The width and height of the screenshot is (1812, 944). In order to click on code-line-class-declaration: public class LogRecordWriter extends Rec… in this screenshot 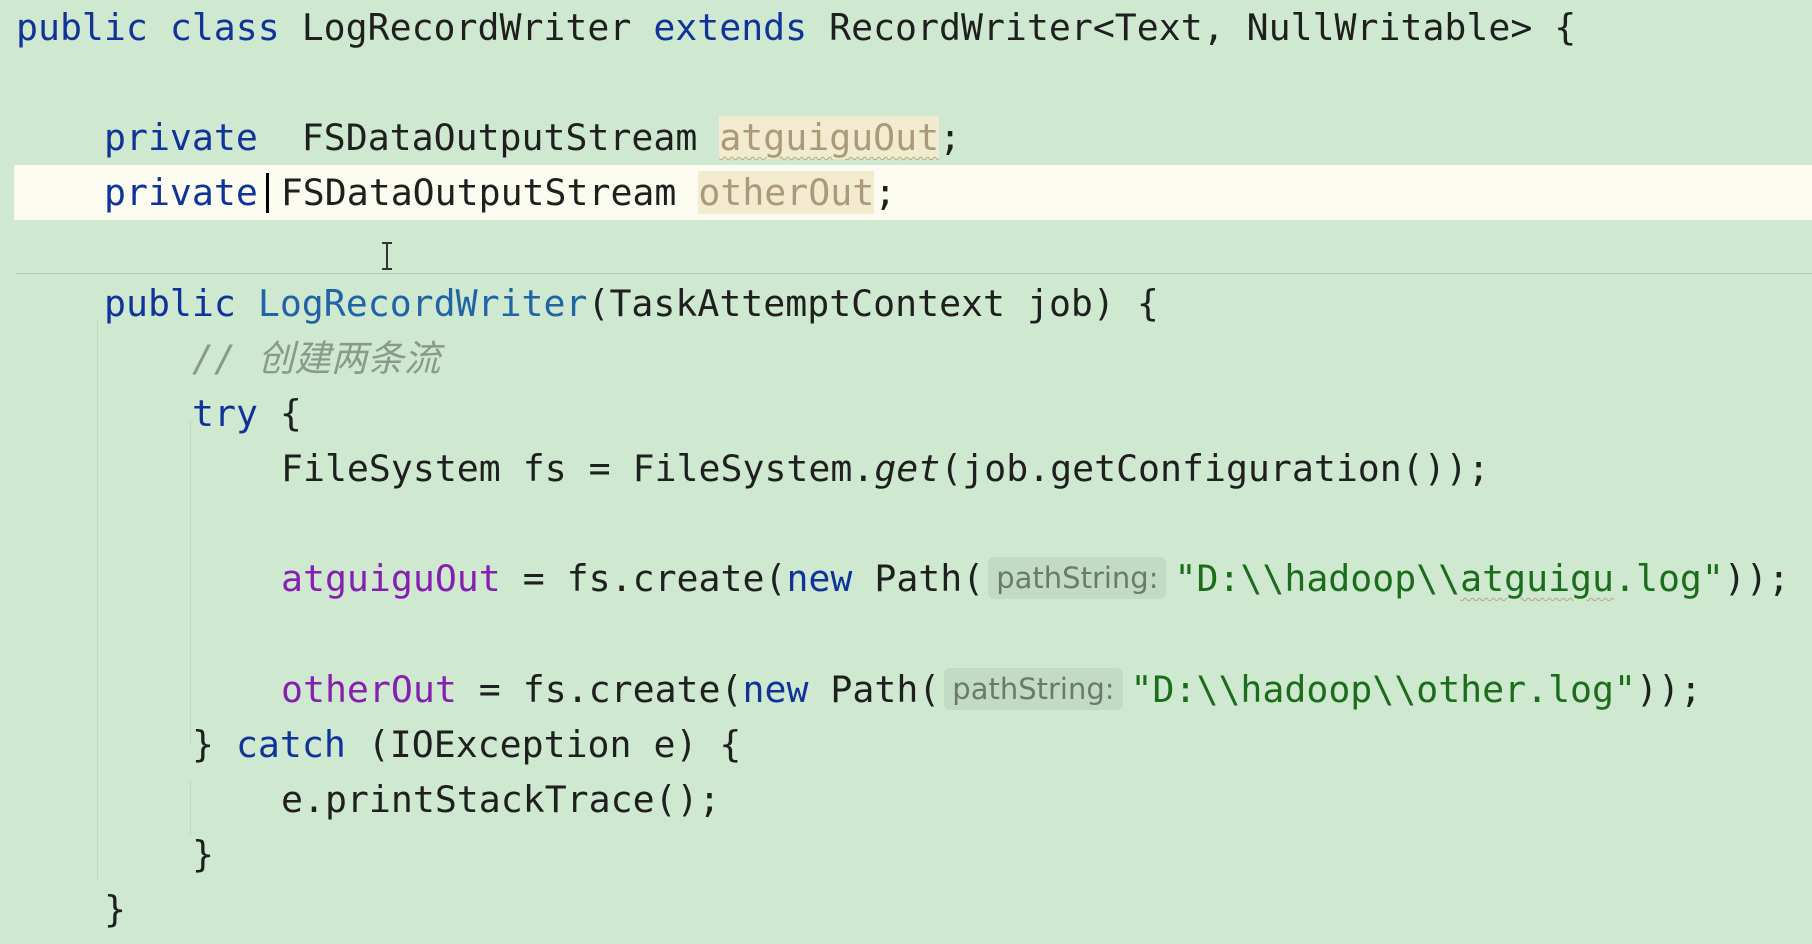, I will do `click(796, 28)`.